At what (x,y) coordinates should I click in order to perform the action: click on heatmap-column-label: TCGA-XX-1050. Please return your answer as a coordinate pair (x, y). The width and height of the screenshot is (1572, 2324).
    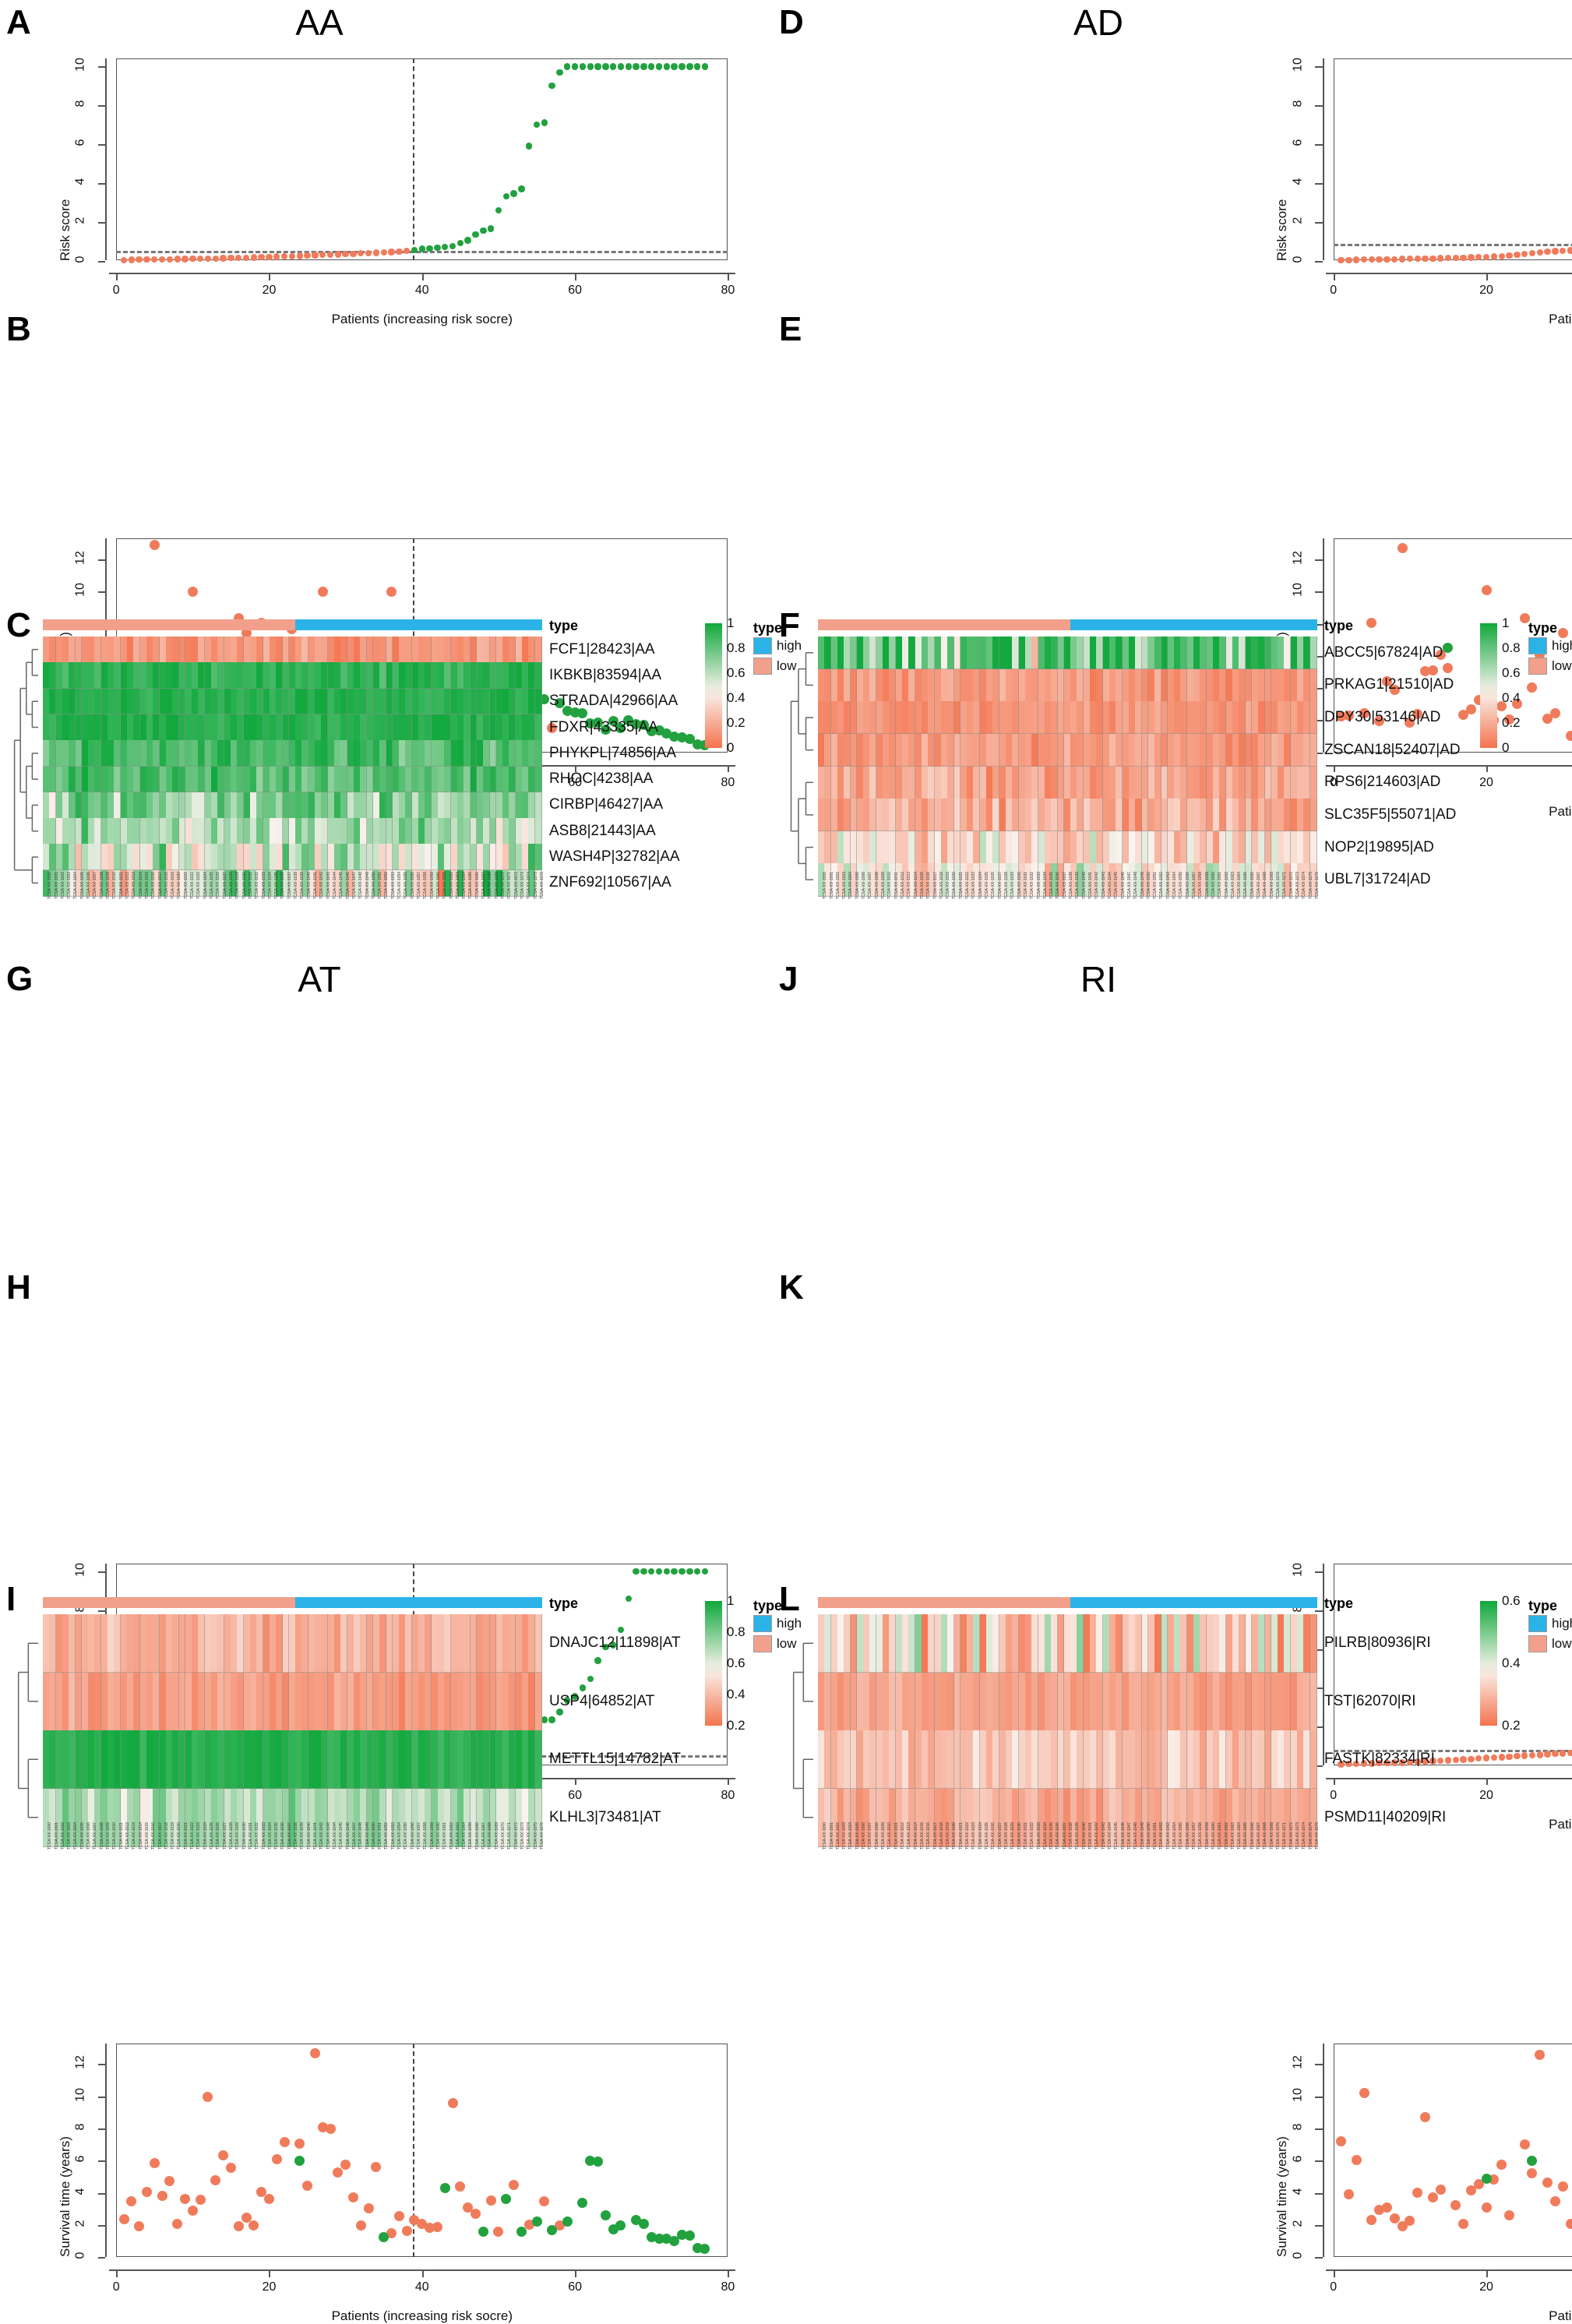
    Looking at the image, I should click on (1148, 1836).